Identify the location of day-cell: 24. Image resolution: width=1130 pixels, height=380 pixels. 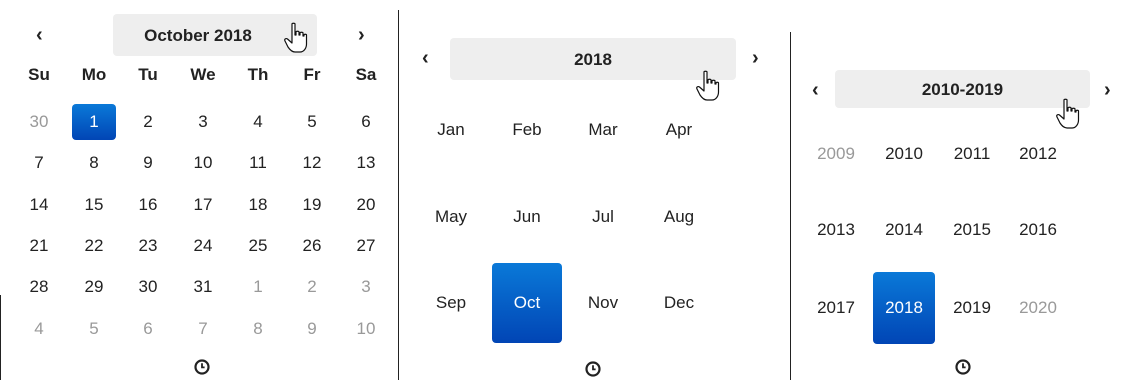
(203, 246).